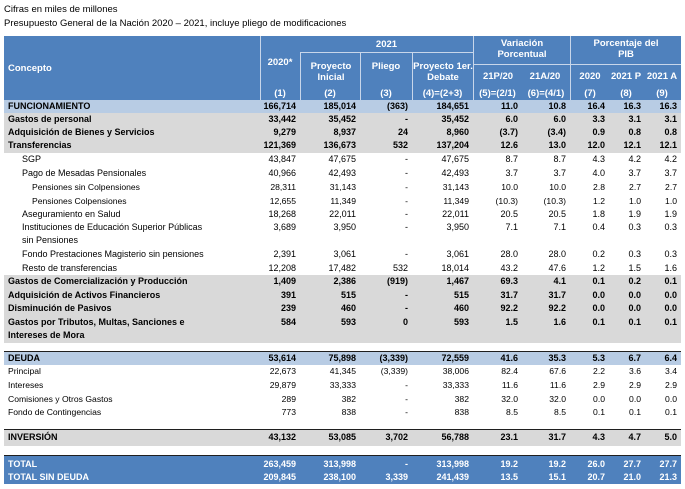 This screenshot has width=685, height=489. Describe the element at coordinates (49, 477) in the screenshot. I see `row-label: TOTAL SIN DEUDA` at that location.